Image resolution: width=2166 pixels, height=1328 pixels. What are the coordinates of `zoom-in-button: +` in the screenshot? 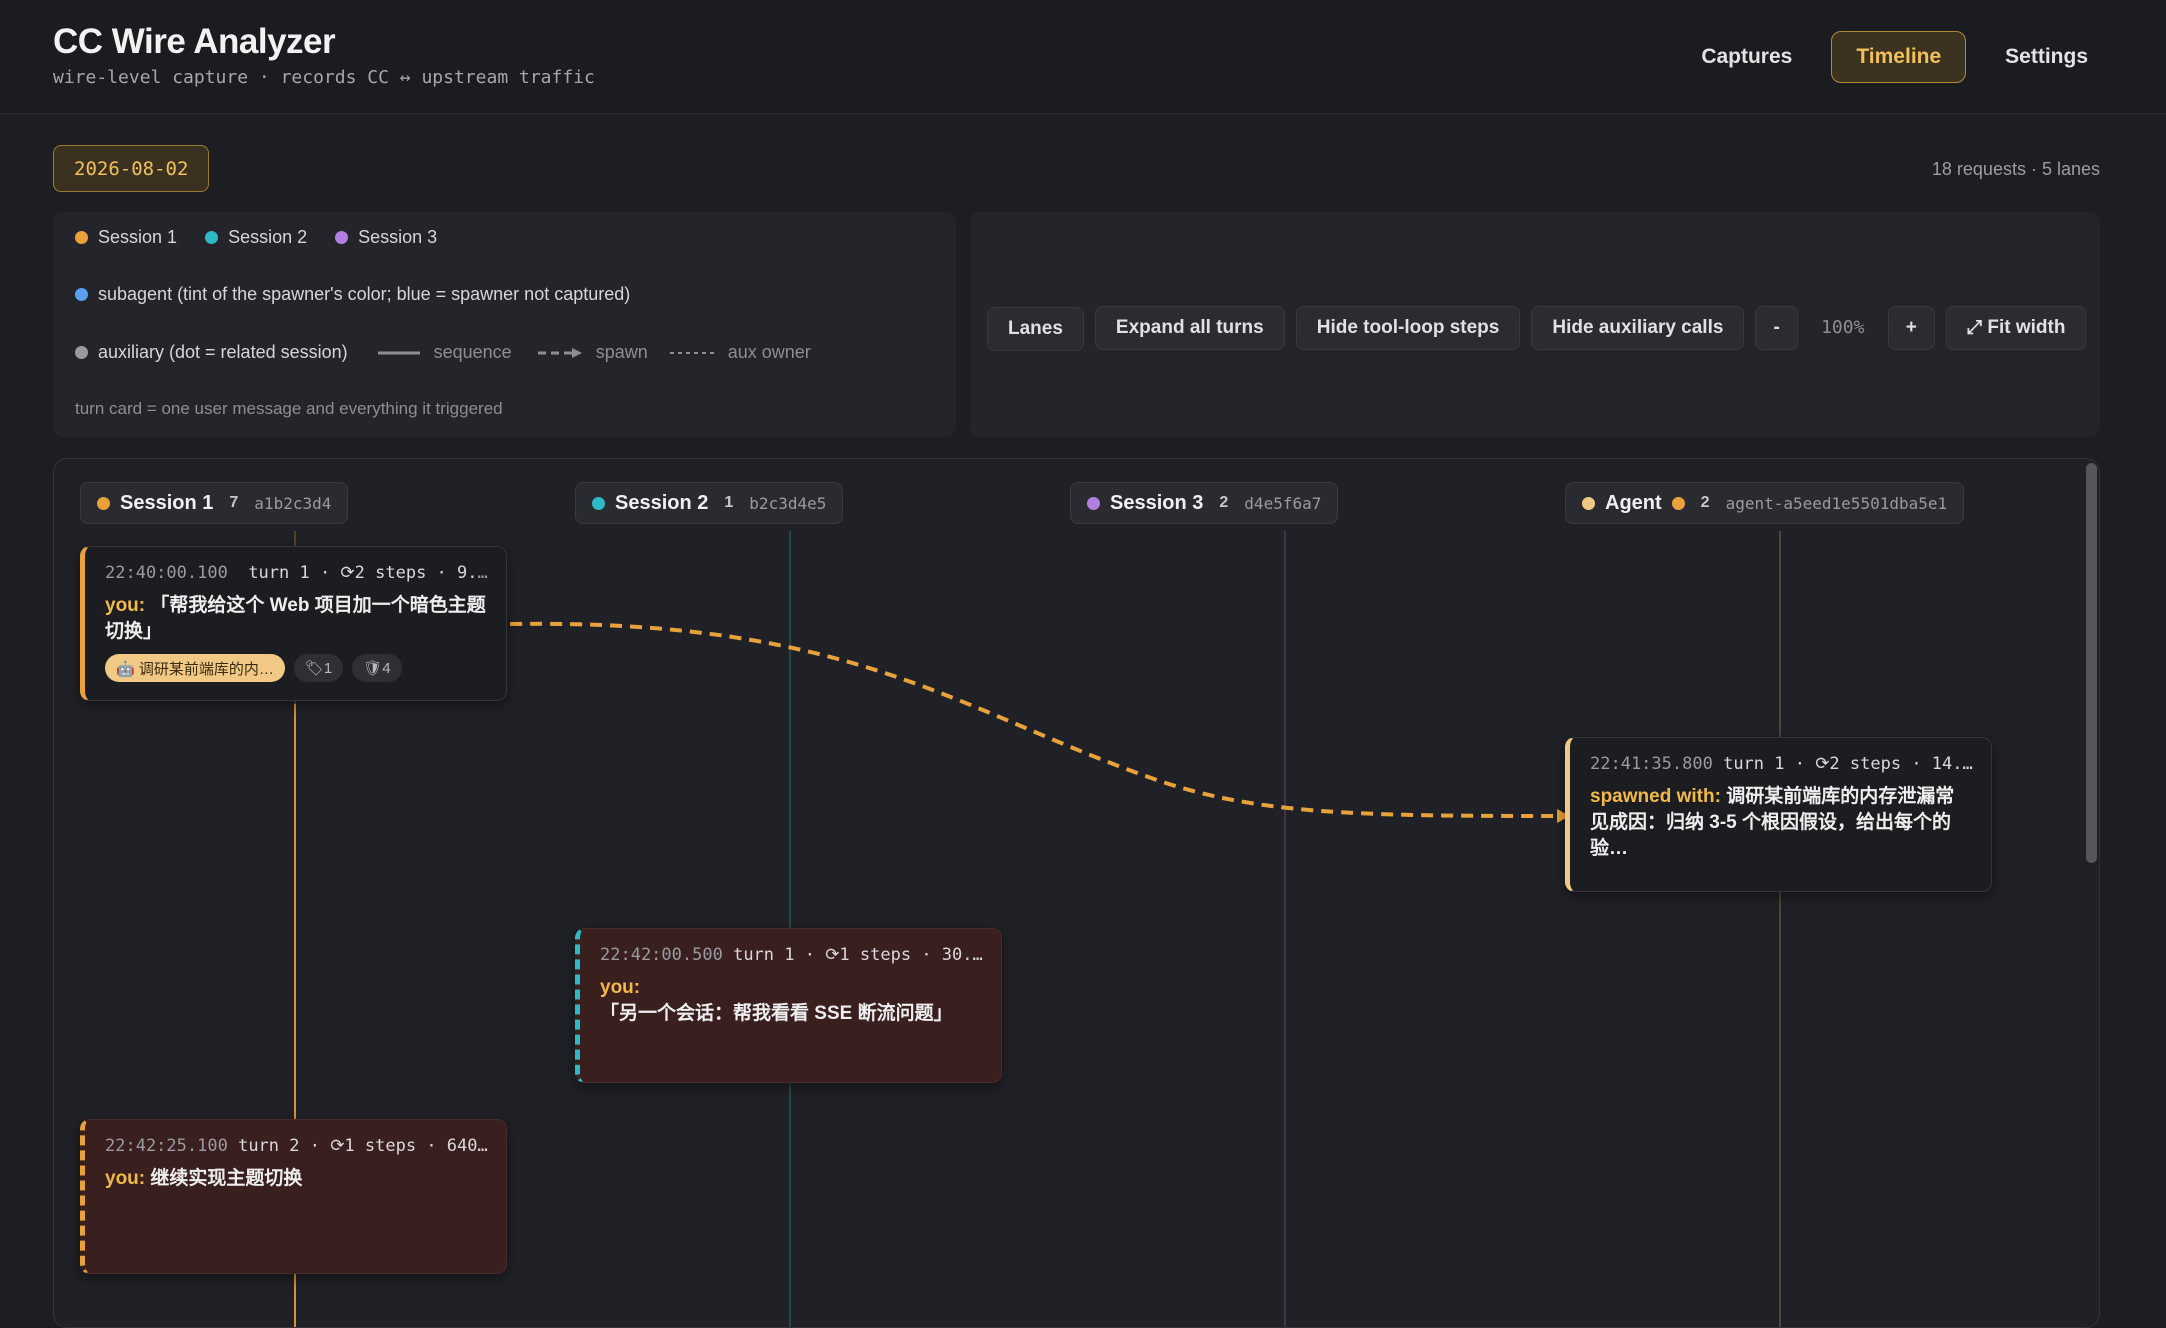 It's located at (1911, 327).